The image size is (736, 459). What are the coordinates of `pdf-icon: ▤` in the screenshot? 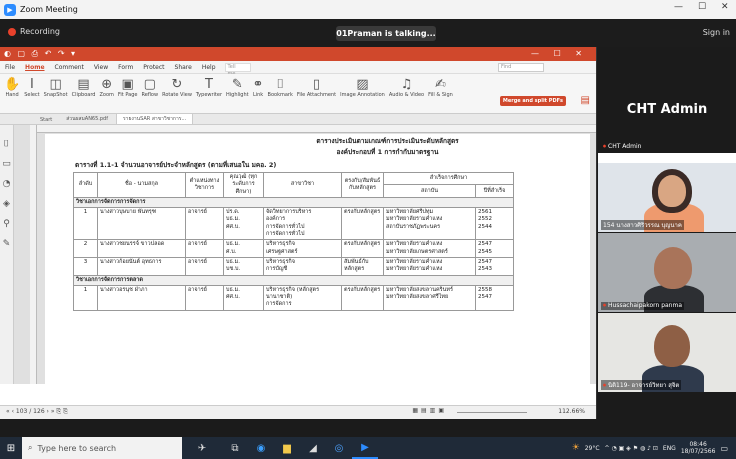 It's located at (585, 100).